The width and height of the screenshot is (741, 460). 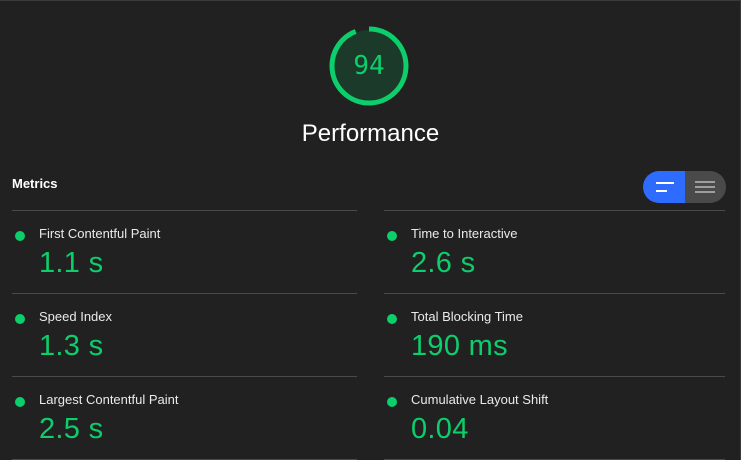 I want to click on metric-label: Speed Index, so click(x=76, y=316).